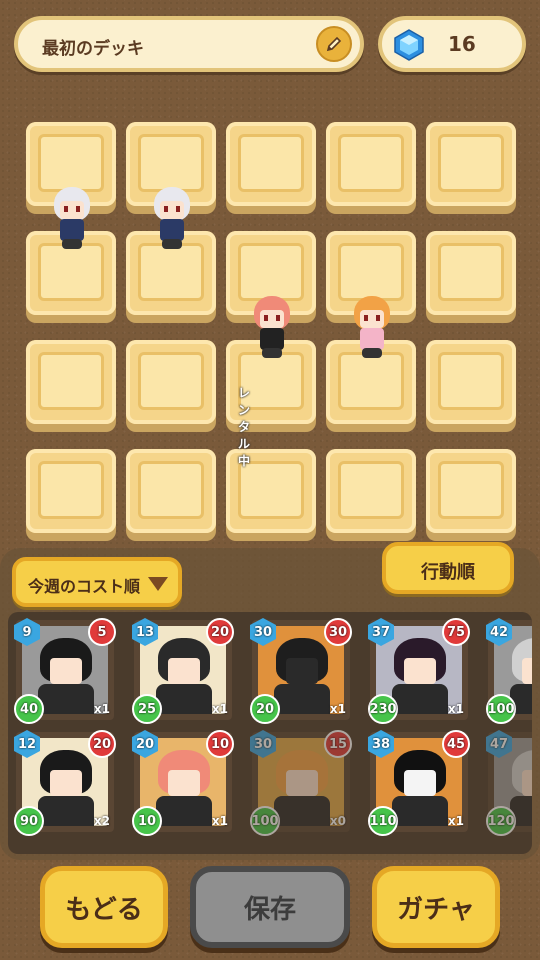 The width and height of the screenshot is (540, 960). Describe the element at coordinates (102, 632) in the screenshot. I see `power-badge: 5` at that location.